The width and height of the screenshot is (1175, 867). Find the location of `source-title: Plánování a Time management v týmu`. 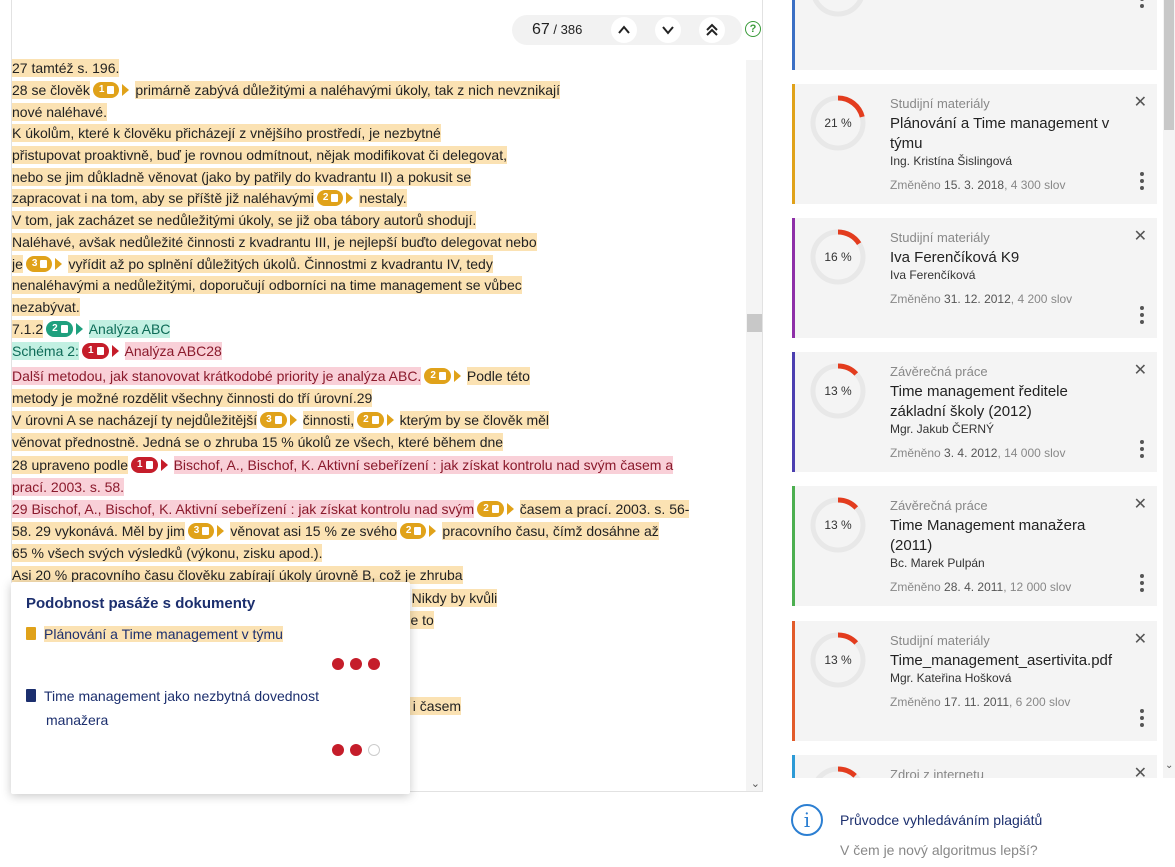

source-title: Plánování a Time management v týmu is located at coordinates (1002, 134).